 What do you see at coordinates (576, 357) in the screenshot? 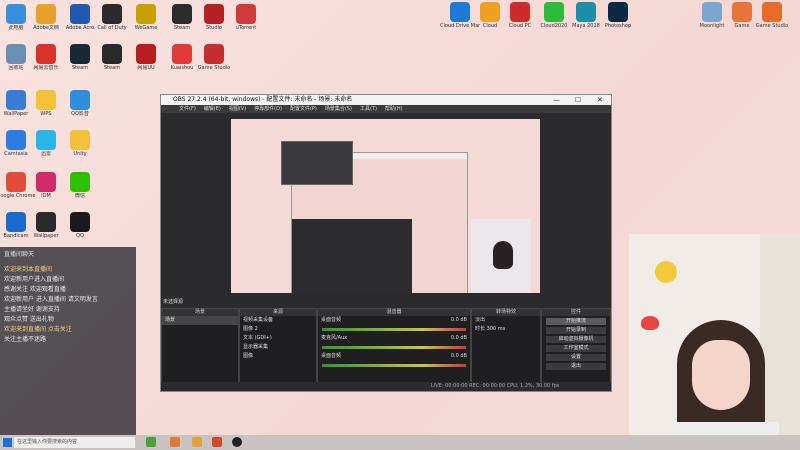
I see `control-button: 设置` at bounding box center [576, 357].